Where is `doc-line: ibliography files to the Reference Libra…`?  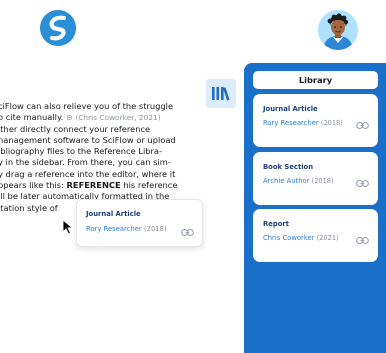
doc-line: ibliography files to the Reference Libra… is located at coordinates (81, 151).